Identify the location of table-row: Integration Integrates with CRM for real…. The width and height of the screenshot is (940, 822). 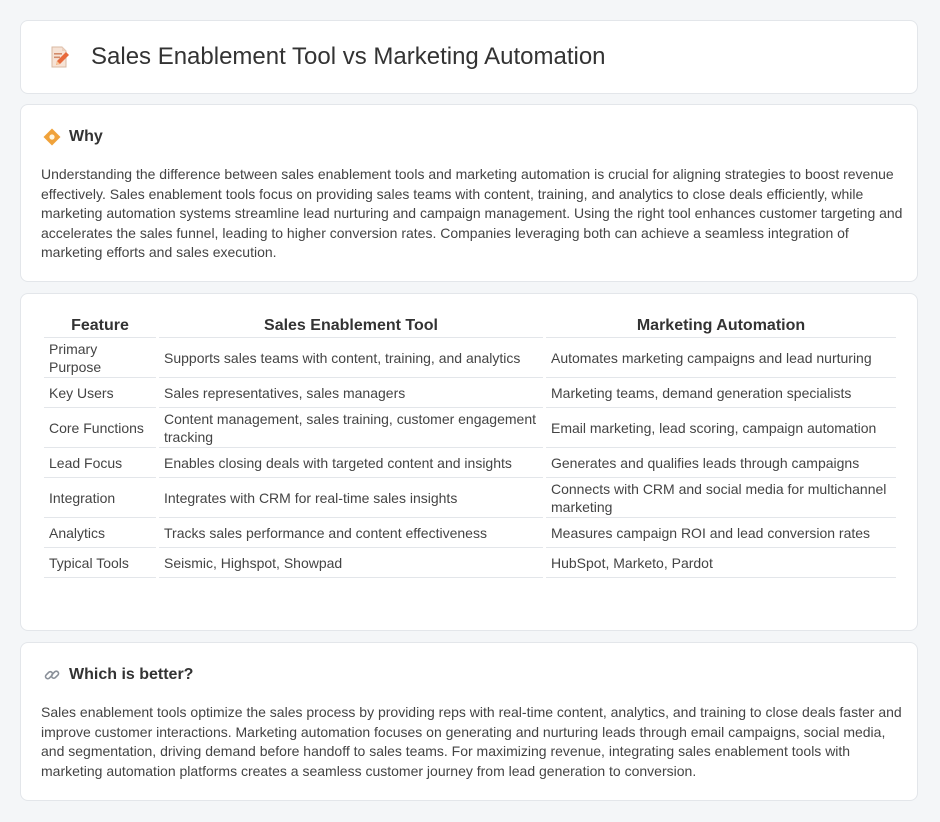
(470, 498).